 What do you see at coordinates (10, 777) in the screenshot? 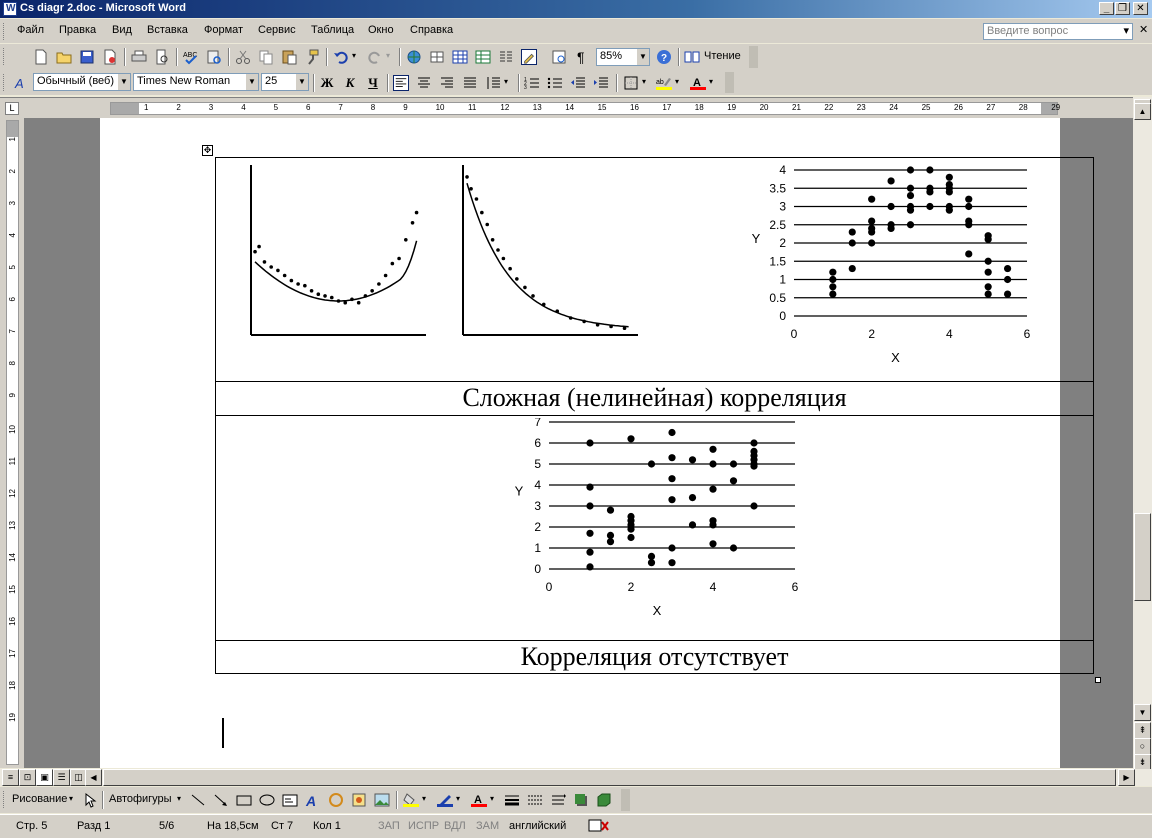
I see `normal-view-icon: ≡` at bounding box center [10, 777].